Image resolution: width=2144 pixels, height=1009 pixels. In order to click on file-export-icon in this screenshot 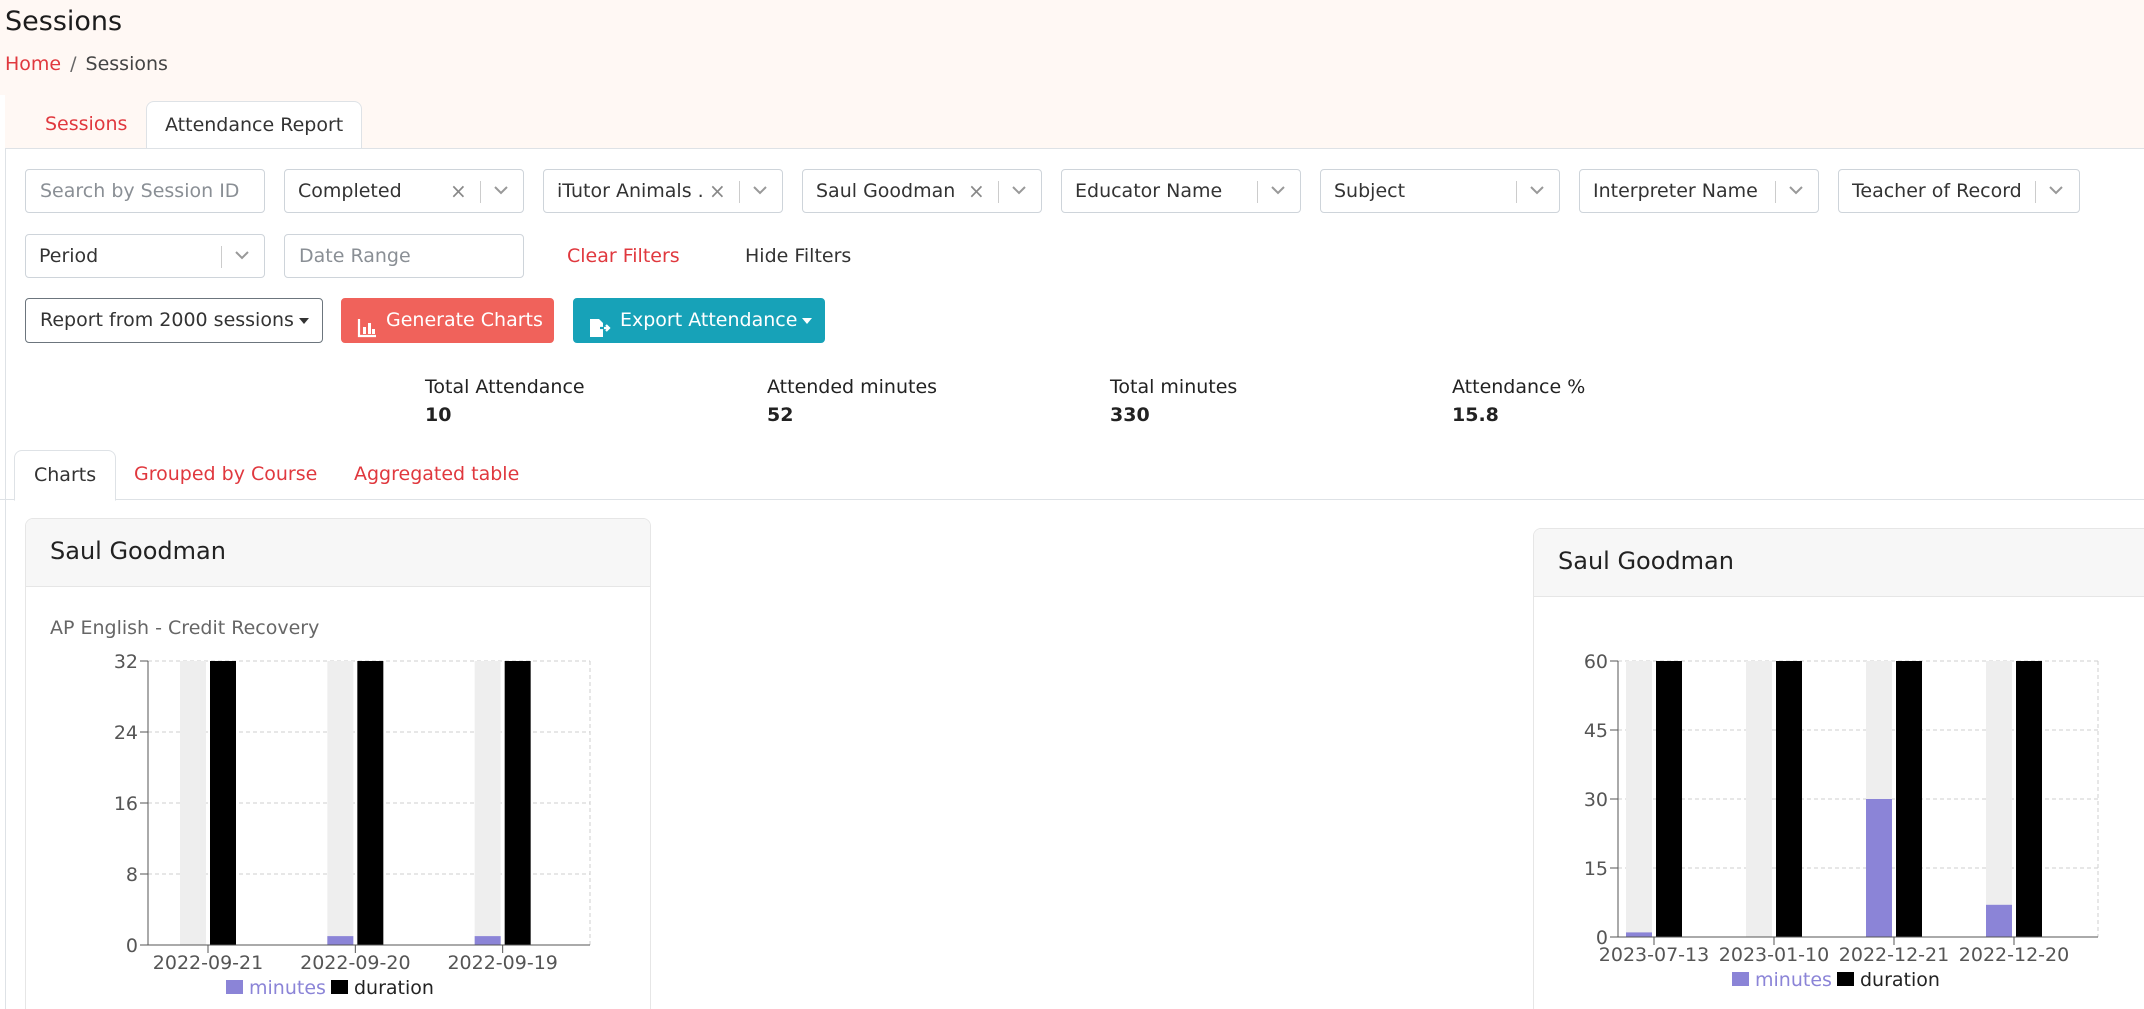, I will do `click(600, 332)`.